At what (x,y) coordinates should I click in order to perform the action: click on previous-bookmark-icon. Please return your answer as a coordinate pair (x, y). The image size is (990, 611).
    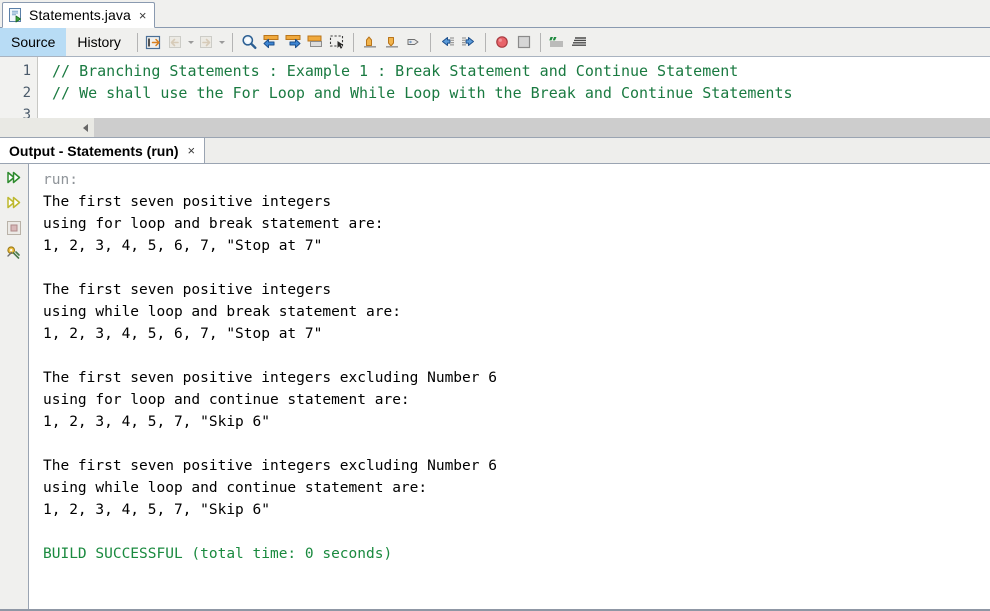
    Looking at the image, I should click on (370, 42).